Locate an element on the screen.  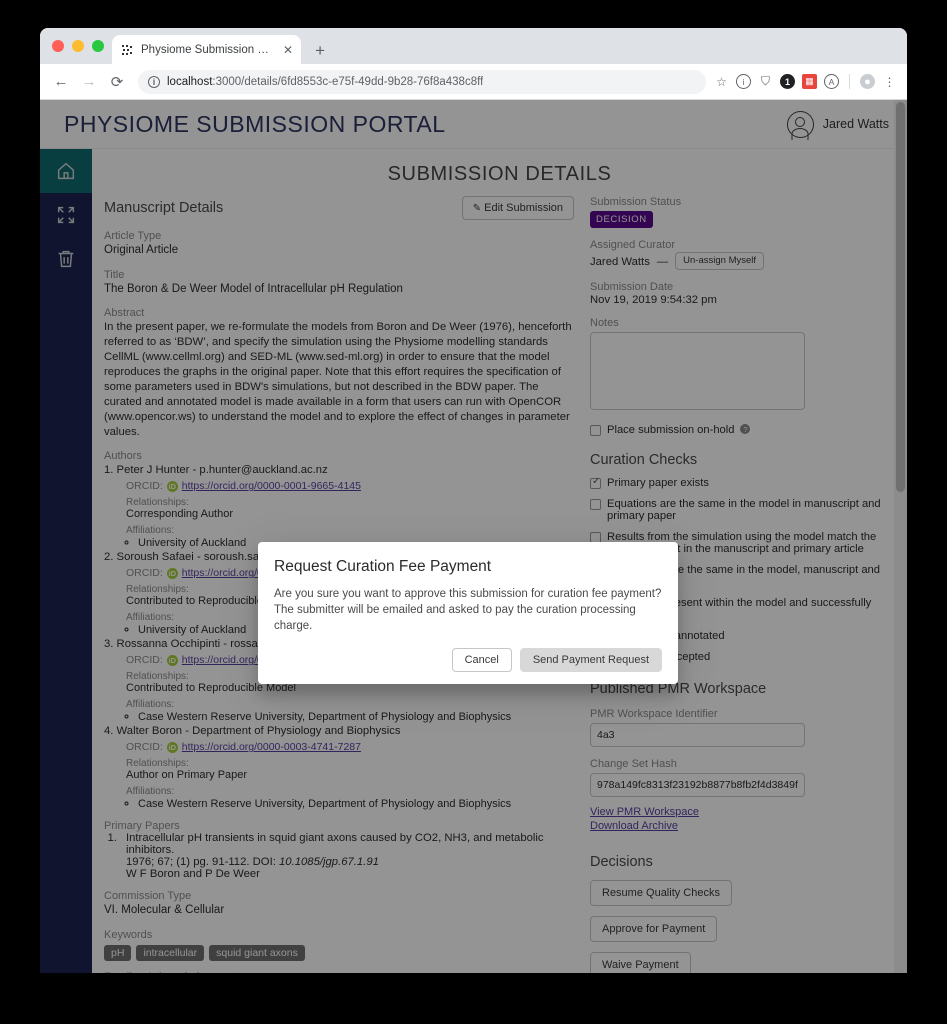
browser-tab-strip: Physiome Submission Prototype ✕ + is located at coordinates (473, 46).